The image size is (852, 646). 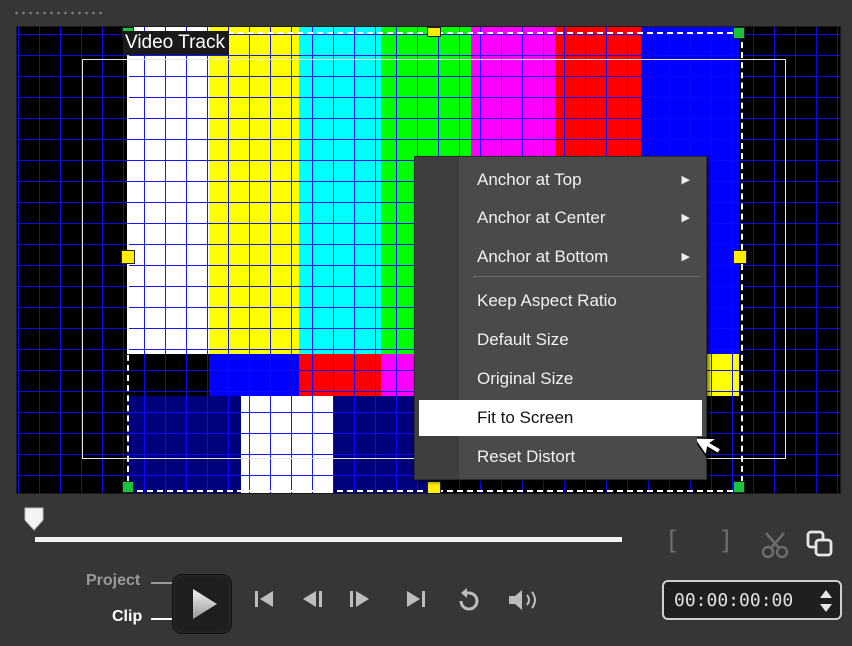 I want to click on timecode-spinner-icon, so click(x=826, y=601).